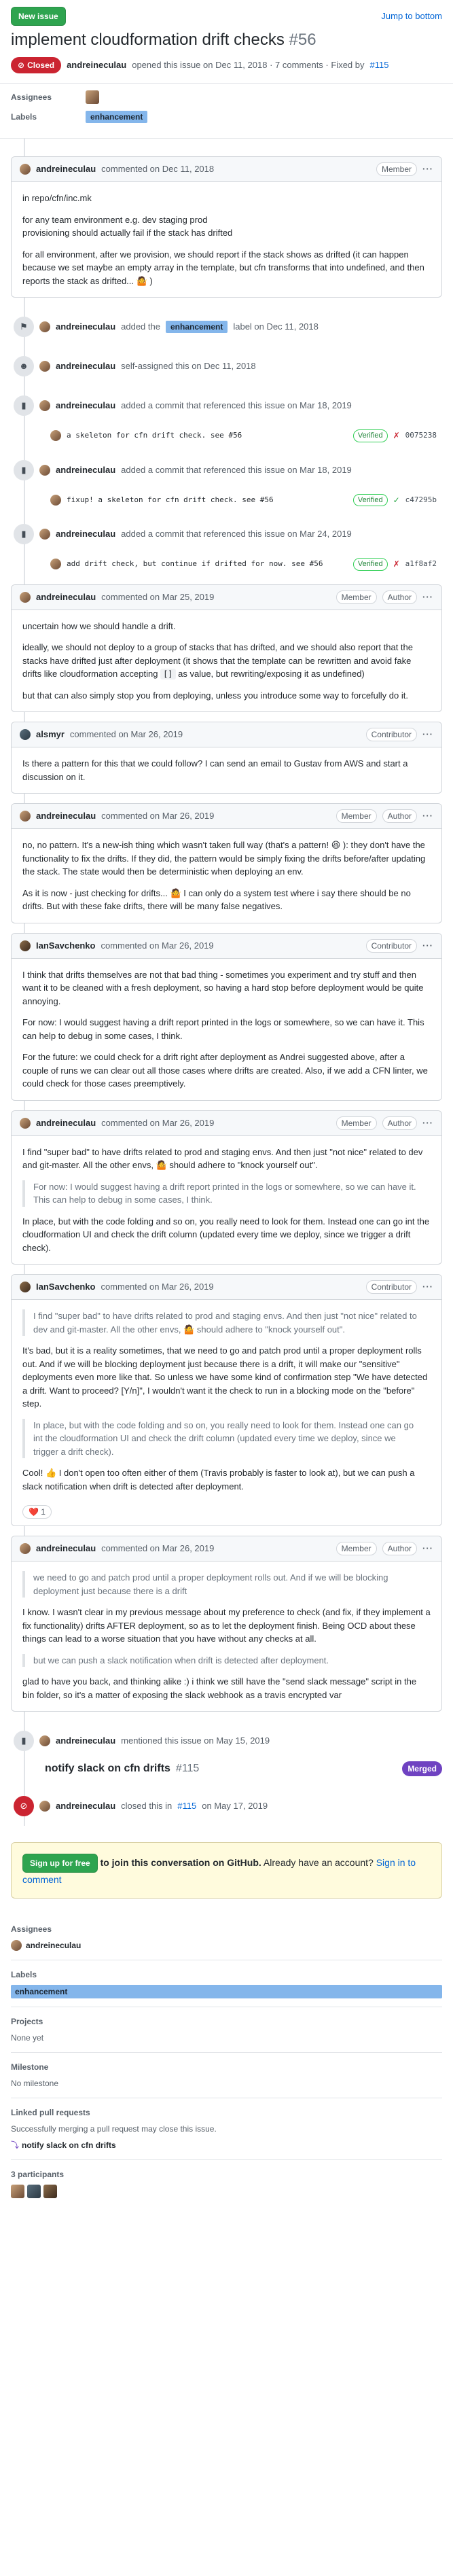 This screenshot has width=453, height=2576. I want to click on pr-number: #115, so click(188, 1769).